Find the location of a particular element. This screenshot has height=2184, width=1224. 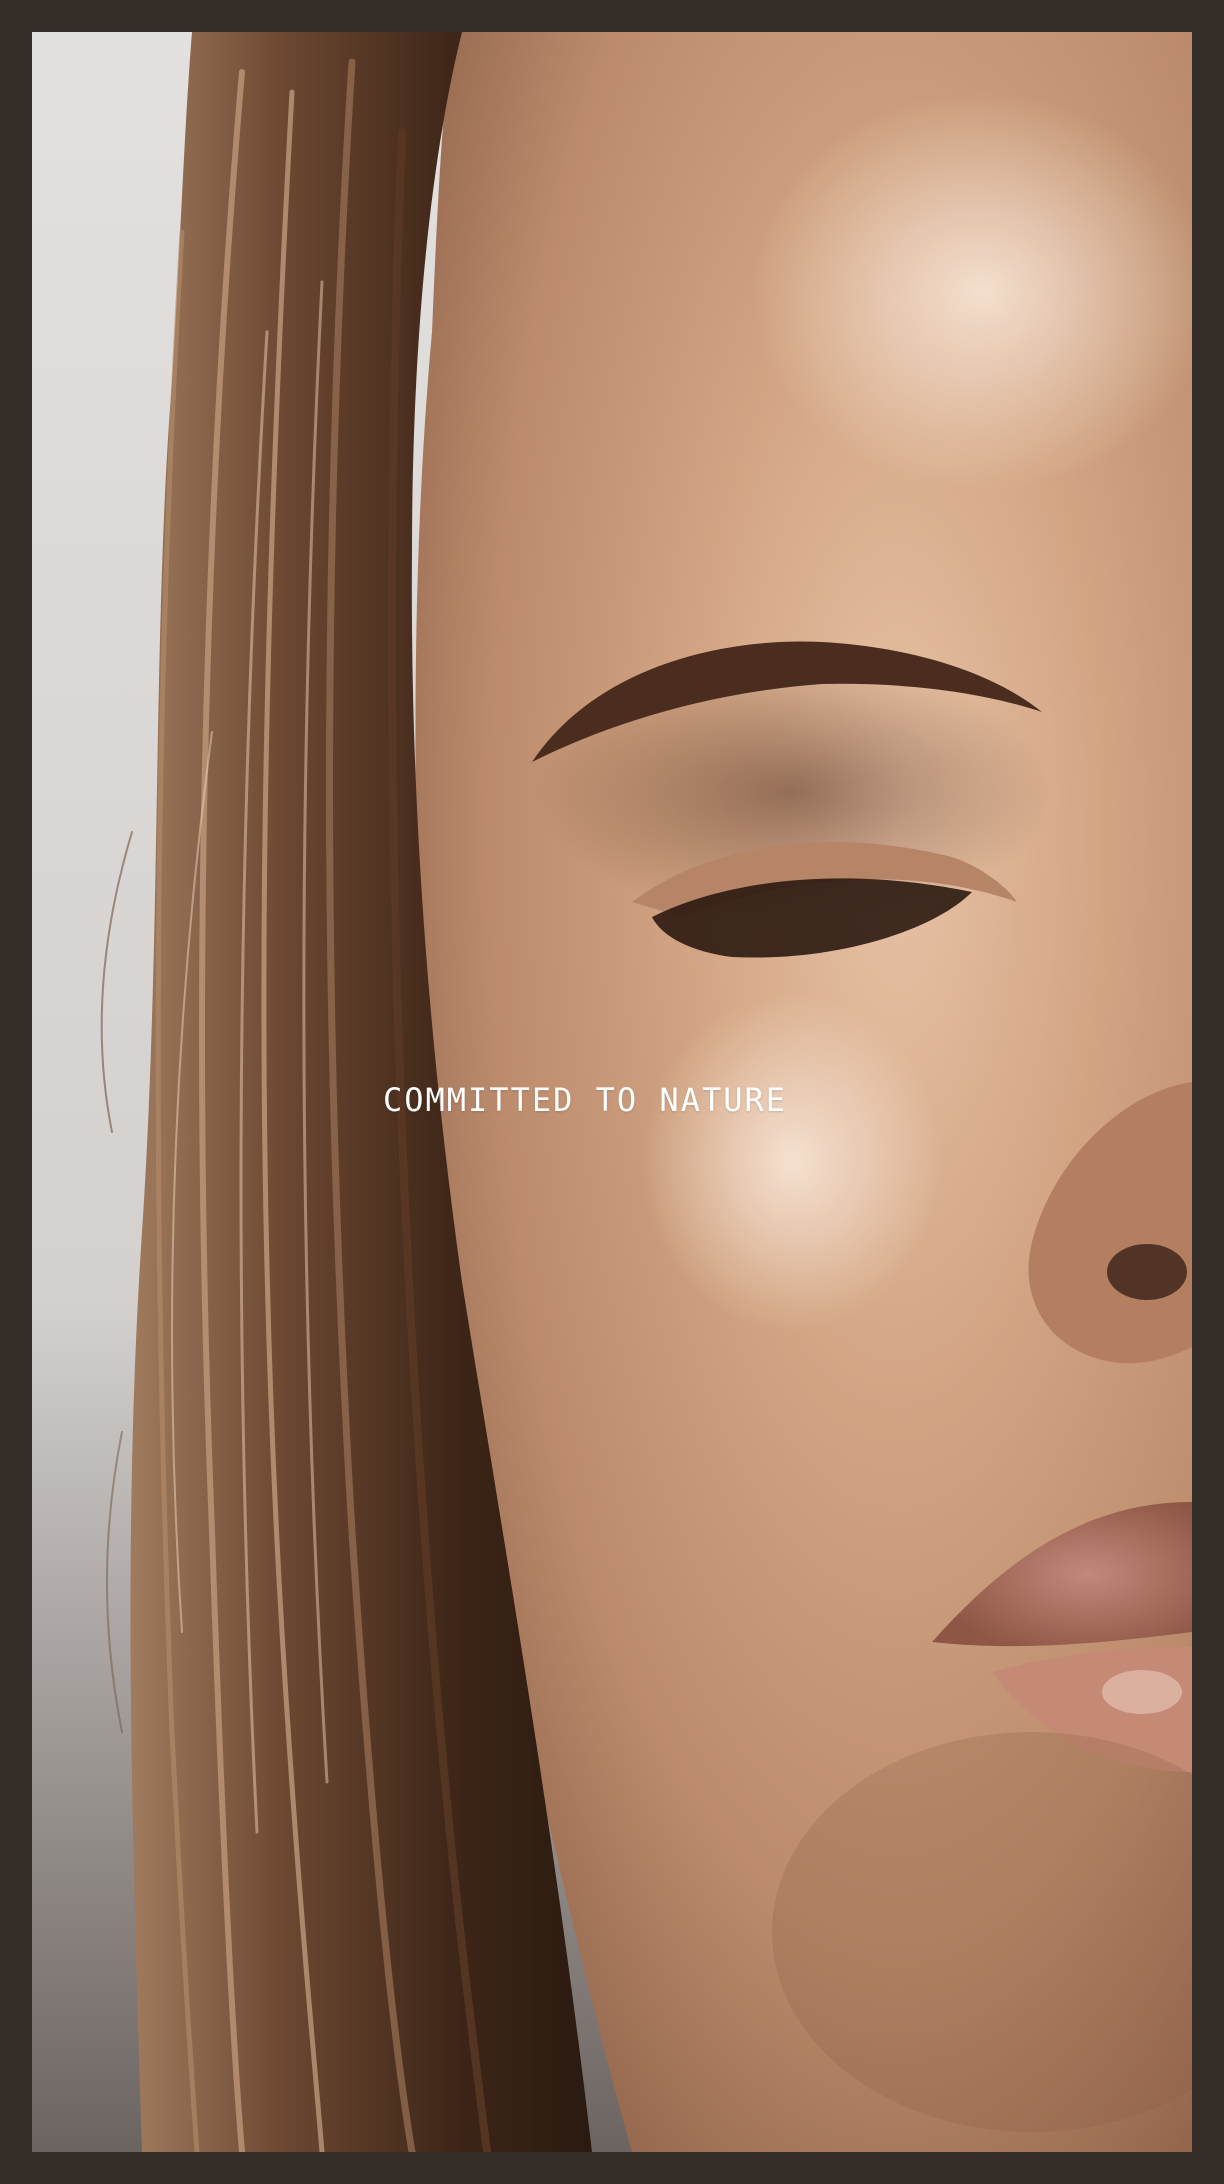

nostril is located at coordinates (1147, 1272).